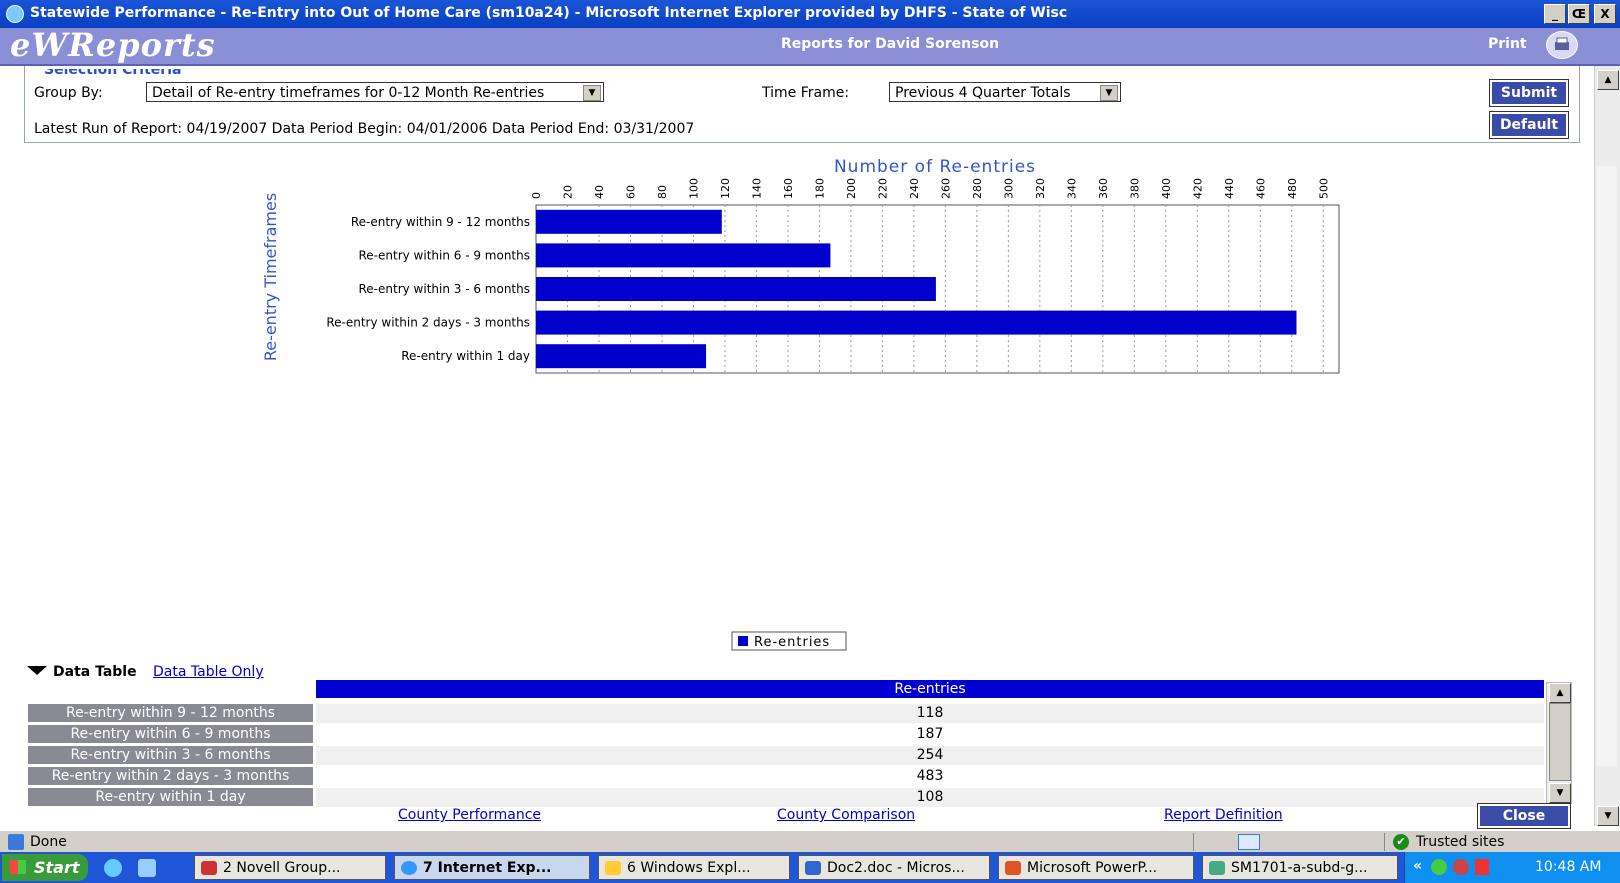  What do you see at coordinates (465, 356) in the screenshot?
I see `category-label: Re-entry within 1 day` at bounding box center [465, 356].